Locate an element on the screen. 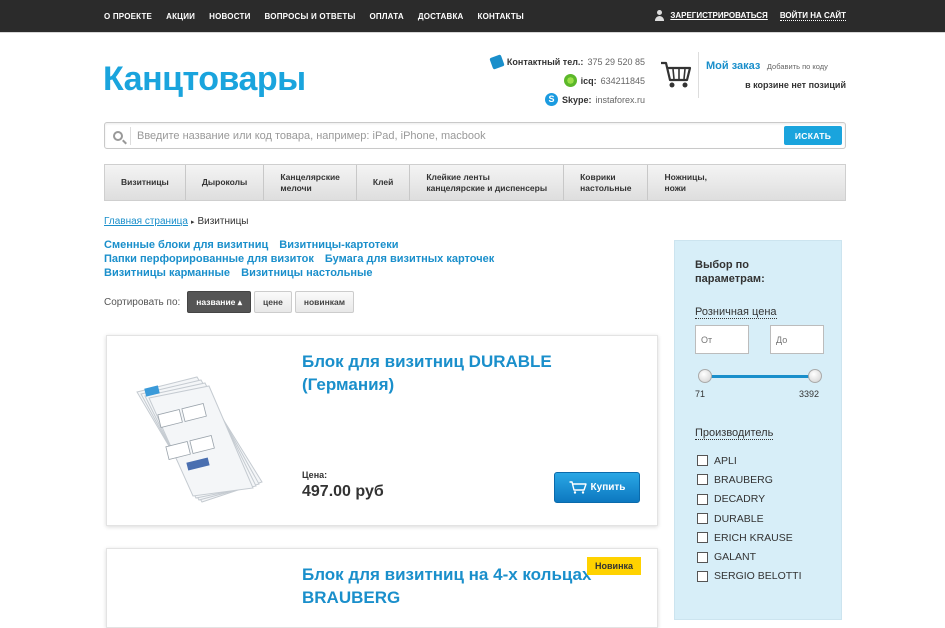 Image resolution: width=945 pixels, height=628 pixels. category-glue: Клей is located at coordinates (384, 182).